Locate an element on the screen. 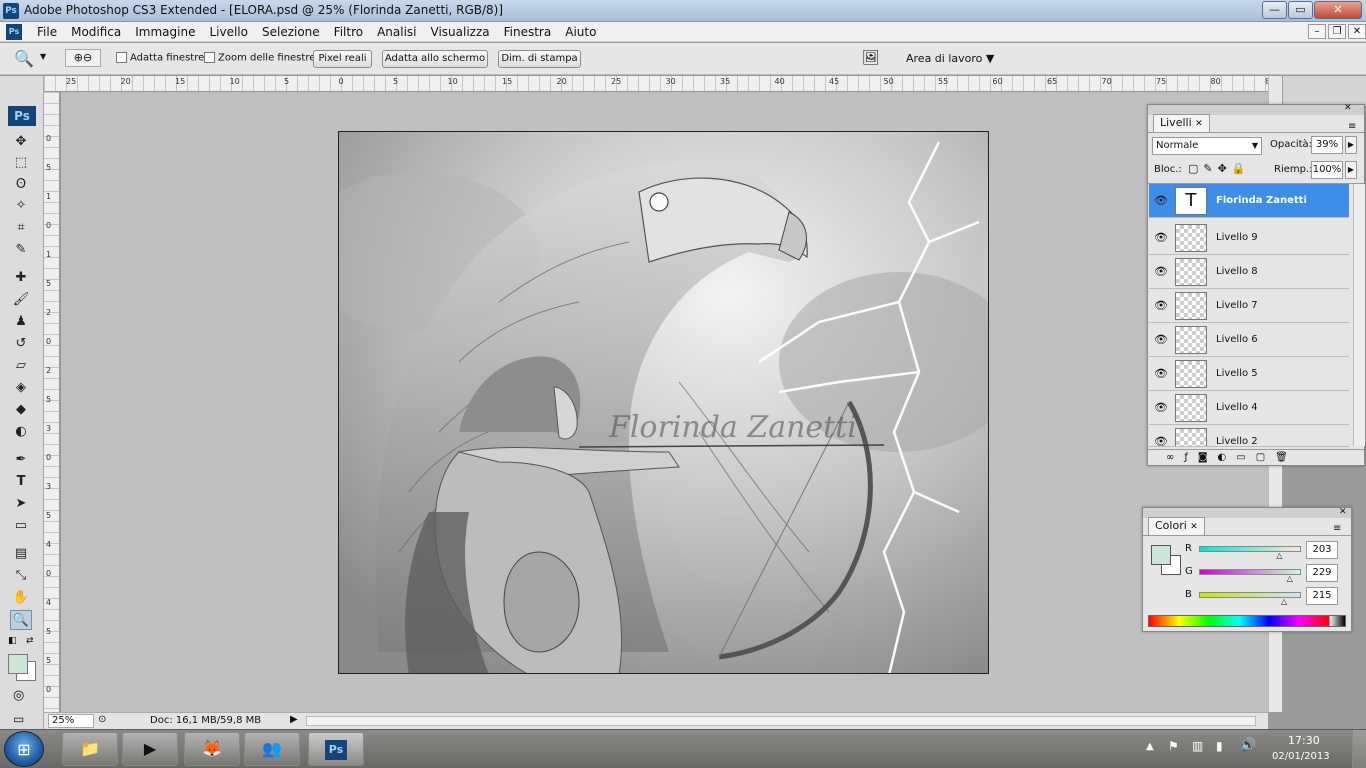  menu-finestra: Finestra is located at coordinates (528, 32).